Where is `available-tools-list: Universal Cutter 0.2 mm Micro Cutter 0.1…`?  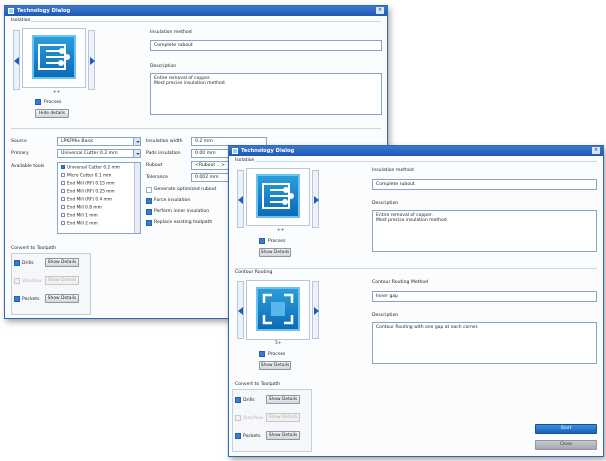 available-tools-list: Universal Cutter 0.2 mm Micro Cutter 0.1… is located at coordinates (99, 198).